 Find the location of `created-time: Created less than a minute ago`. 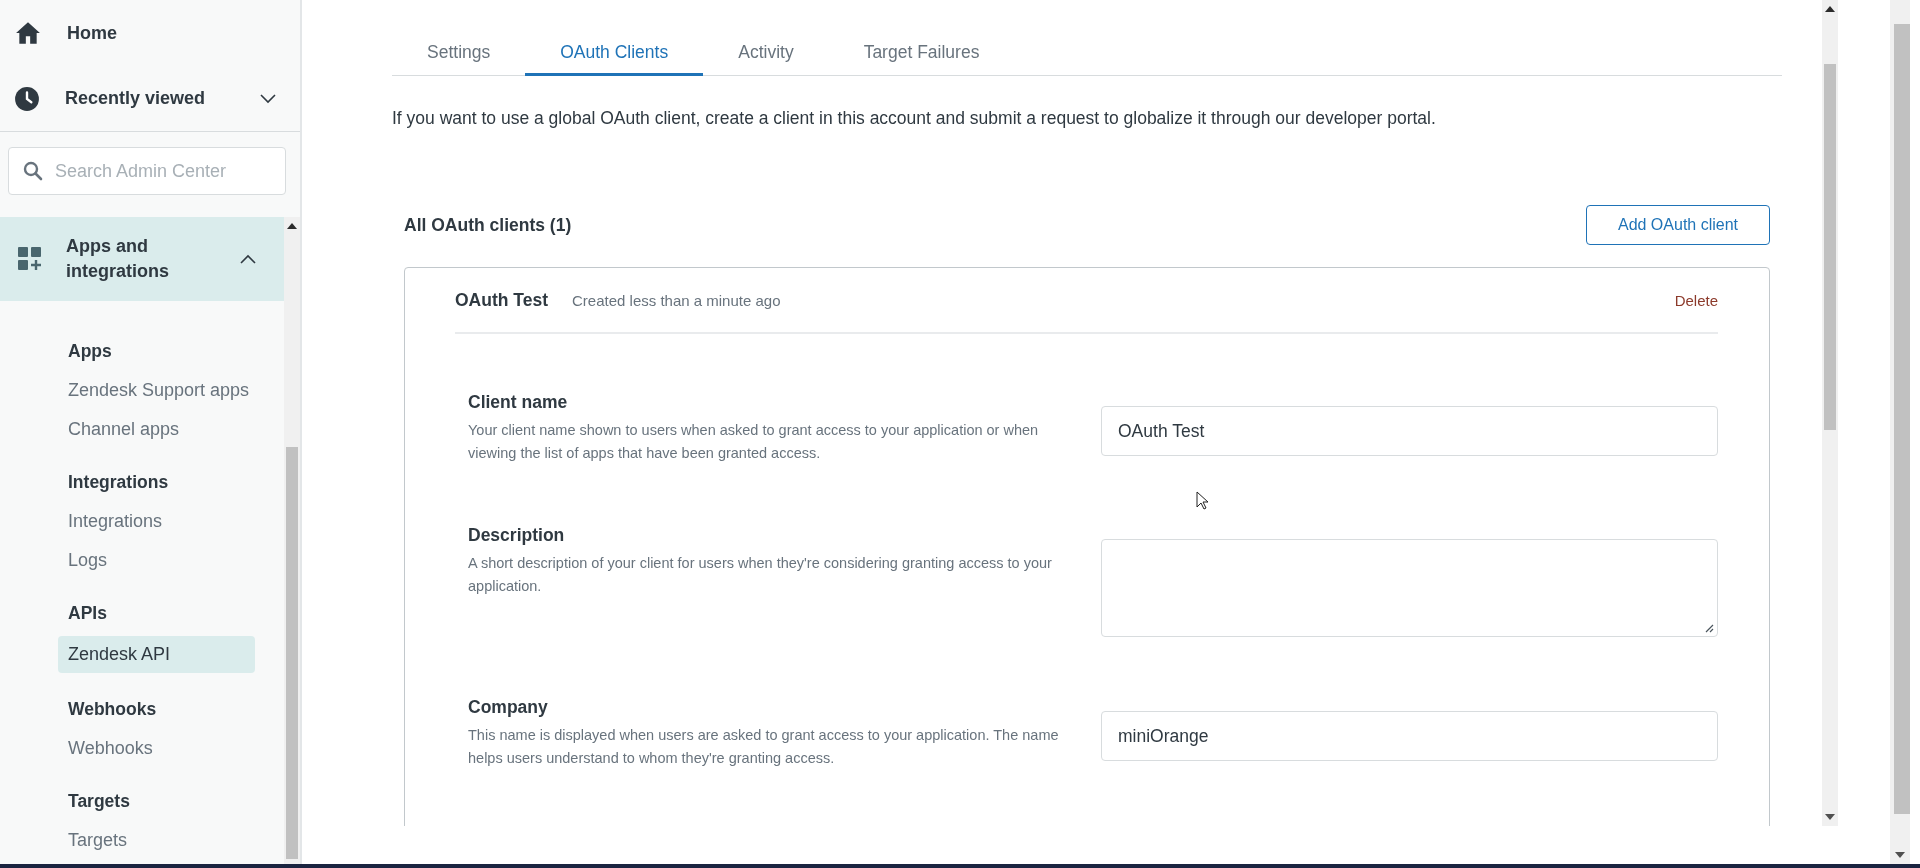

created-time: Created less than a minute ago is located at coordinates (677, 300).